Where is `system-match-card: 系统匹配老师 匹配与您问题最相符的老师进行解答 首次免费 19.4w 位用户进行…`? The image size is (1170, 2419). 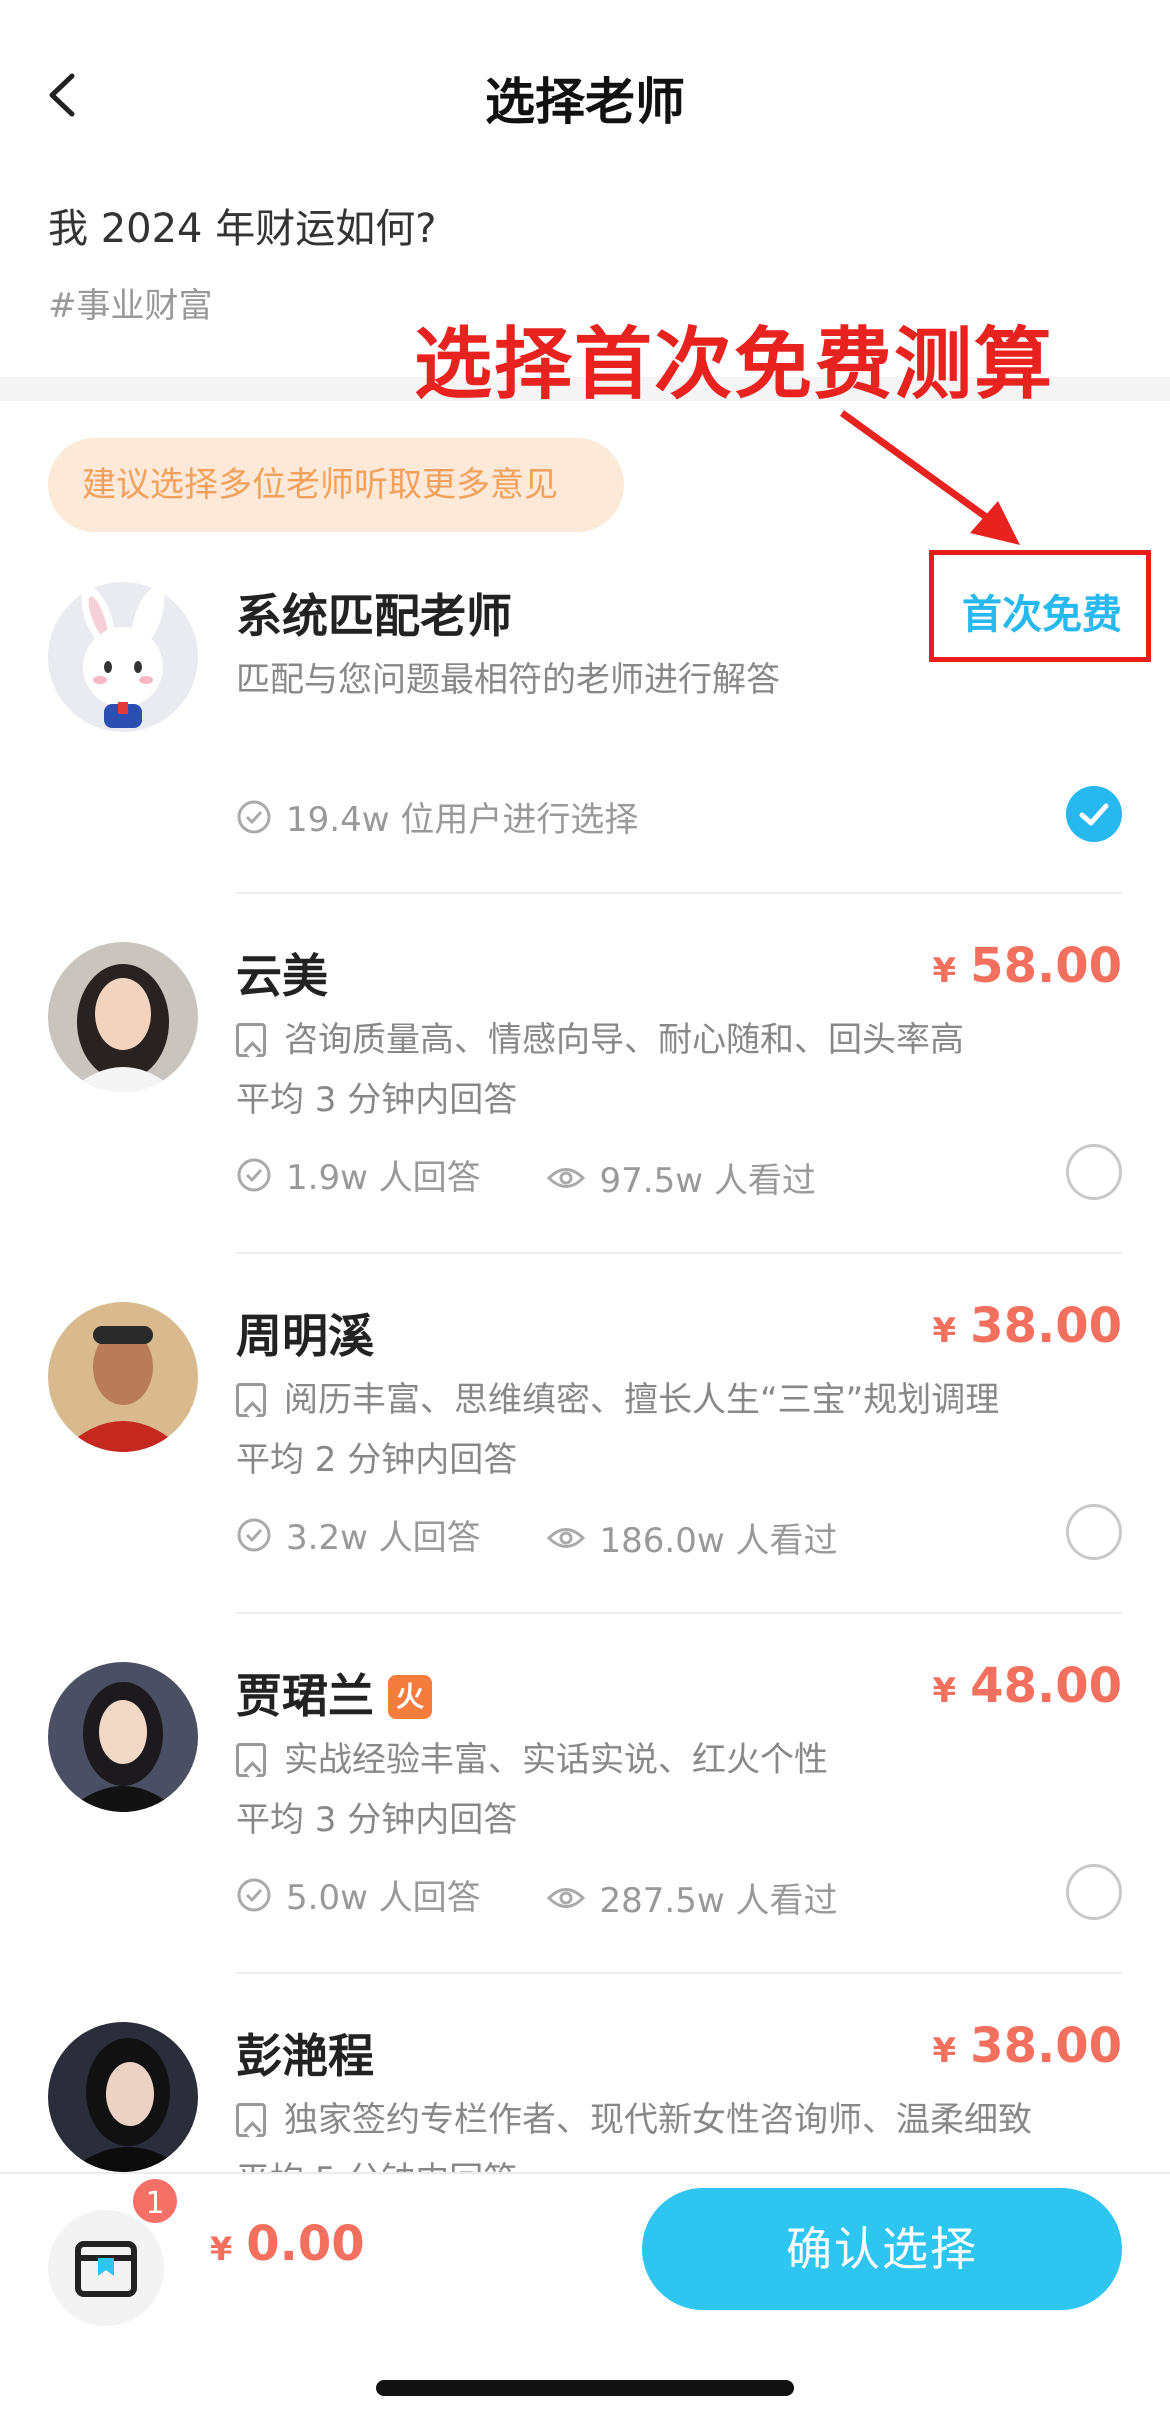 system-match-card: 系统匹配老师 匹配与您问题最相符的老师进行解答 首次免费 19.4w 位用户进行… is located at coordinates (585, 762).